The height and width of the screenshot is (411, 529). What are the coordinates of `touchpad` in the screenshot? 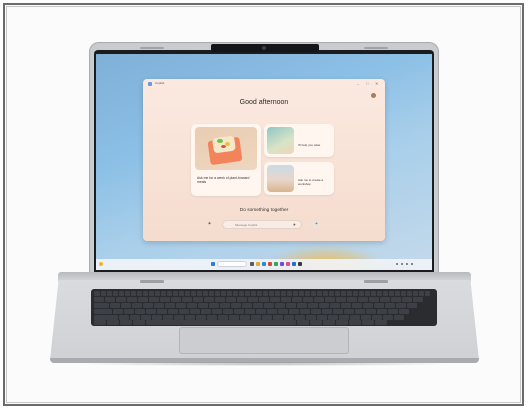 It's located at (264, 340).